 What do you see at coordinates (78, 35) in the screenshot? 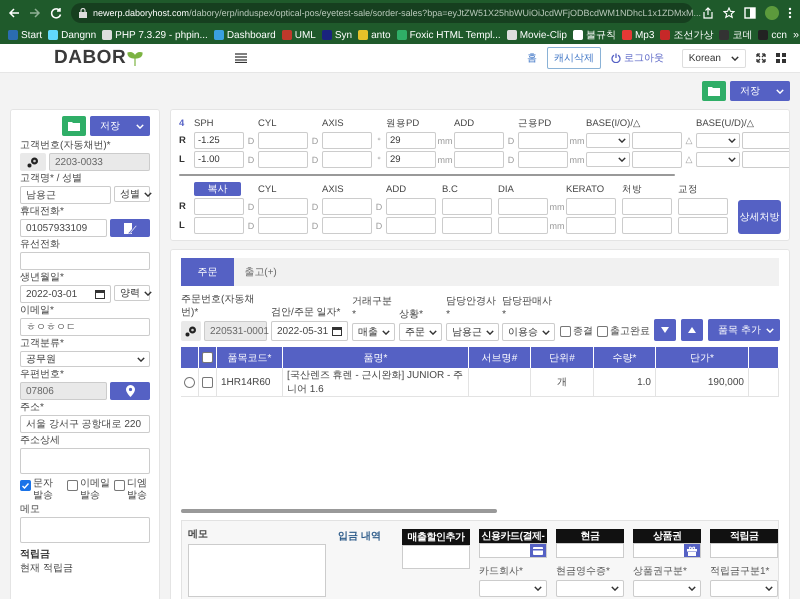
I see `bookmark-link: Dangnn` at bounding box center [78, 35].